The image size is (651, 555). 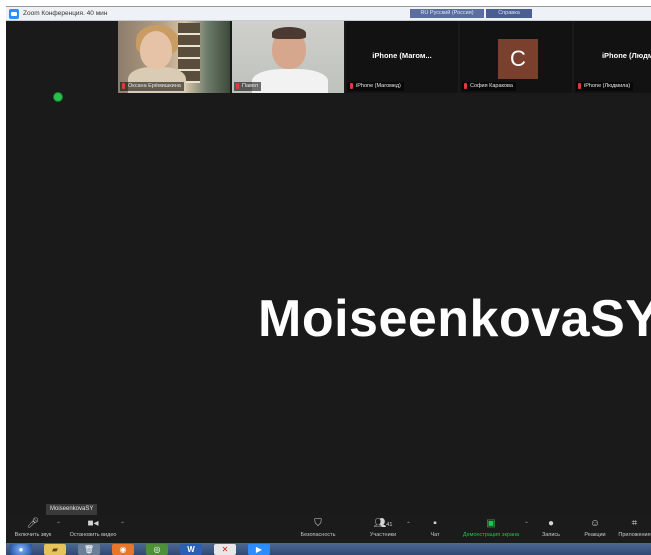 What do you see at coordinates (595, 530) in the screenshot?
I see `reactions-button: ☺ Реакции` at bounding box center [595, 530].